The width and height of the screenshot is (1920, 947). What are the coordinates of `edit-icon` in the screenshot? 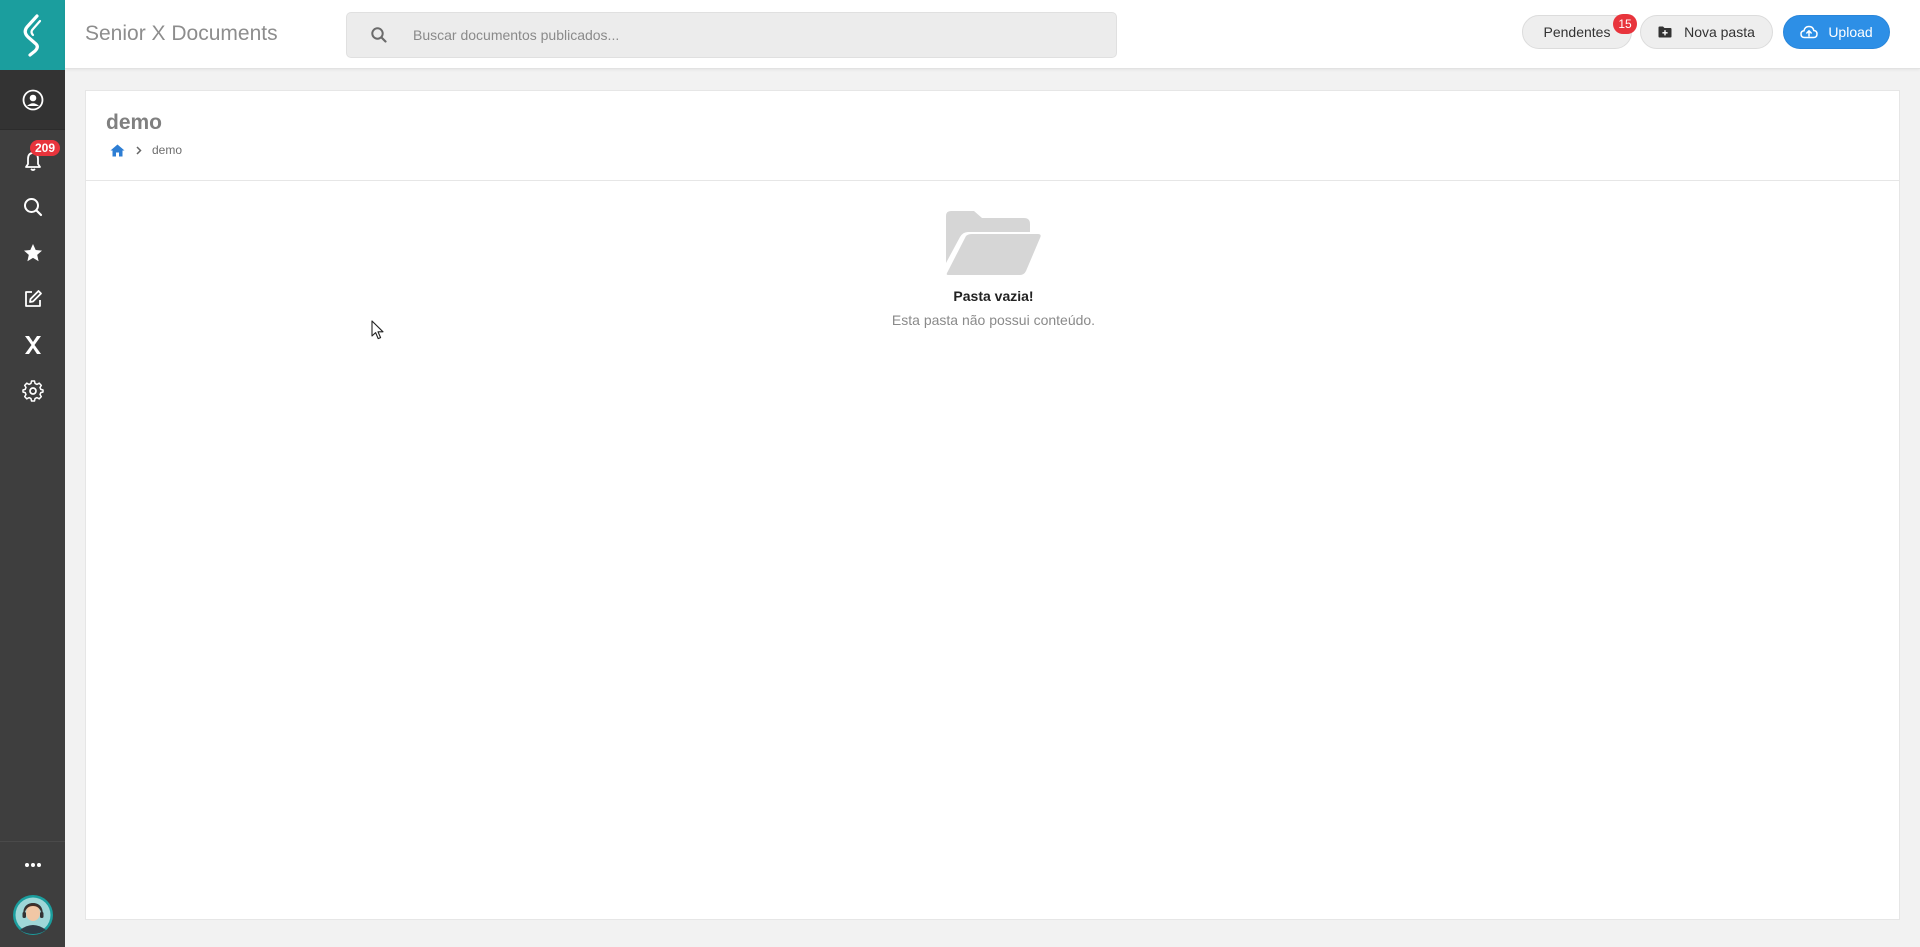 It's located at (33, 298).